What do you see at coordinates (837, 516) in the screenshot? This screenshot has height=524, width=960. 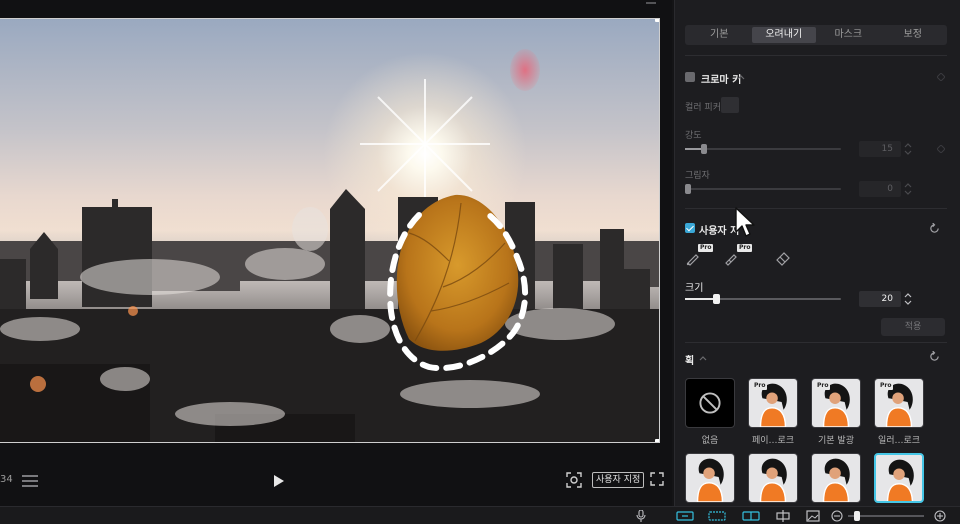 I see `zoom-out-icon` at bounding box center [837, 516].